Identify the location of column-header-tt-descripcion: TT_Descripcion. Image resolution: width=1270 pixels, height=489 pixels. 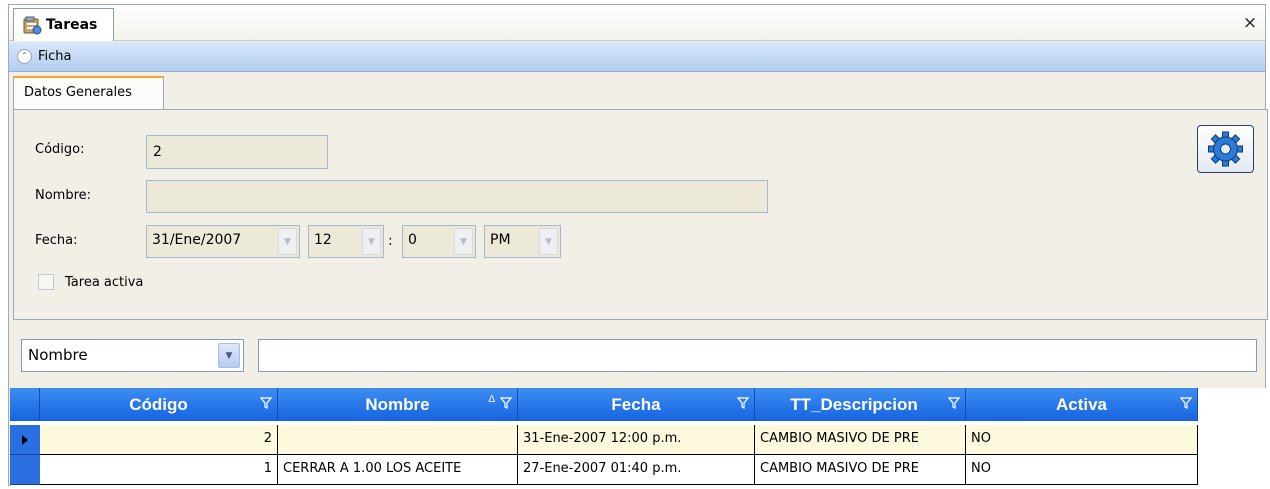
(860, 404).